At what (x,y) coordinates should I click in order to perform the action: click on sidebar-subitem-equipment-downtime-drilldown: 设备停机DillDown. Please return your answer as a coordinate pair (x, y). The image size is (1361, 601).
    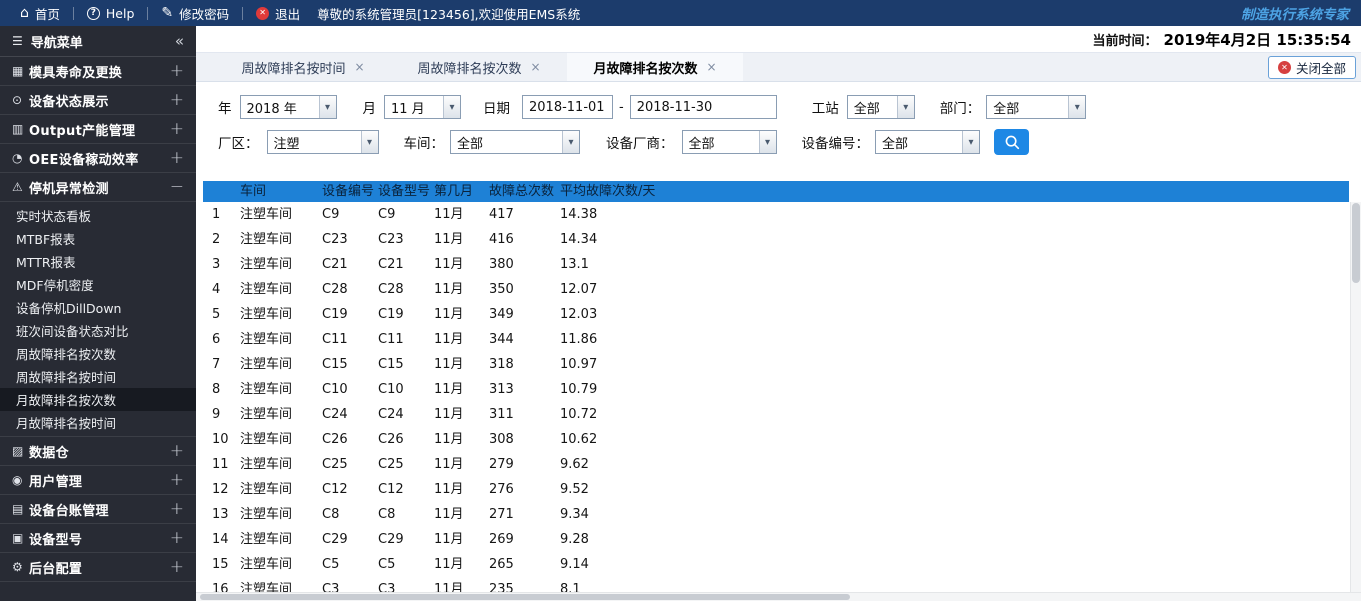
    Looking at the image, I should click on (98, 307).